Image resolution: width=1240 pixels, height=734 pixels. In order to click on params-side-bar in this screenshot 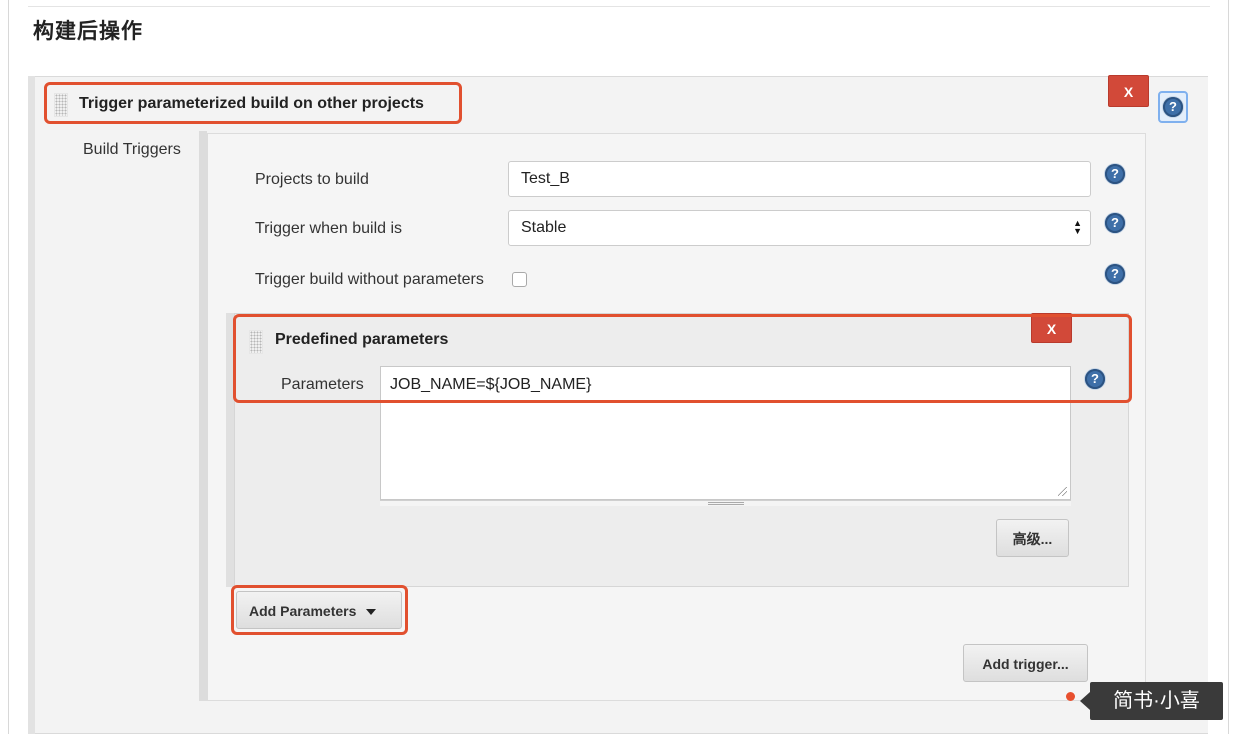, I will do `click(230, 450)`.